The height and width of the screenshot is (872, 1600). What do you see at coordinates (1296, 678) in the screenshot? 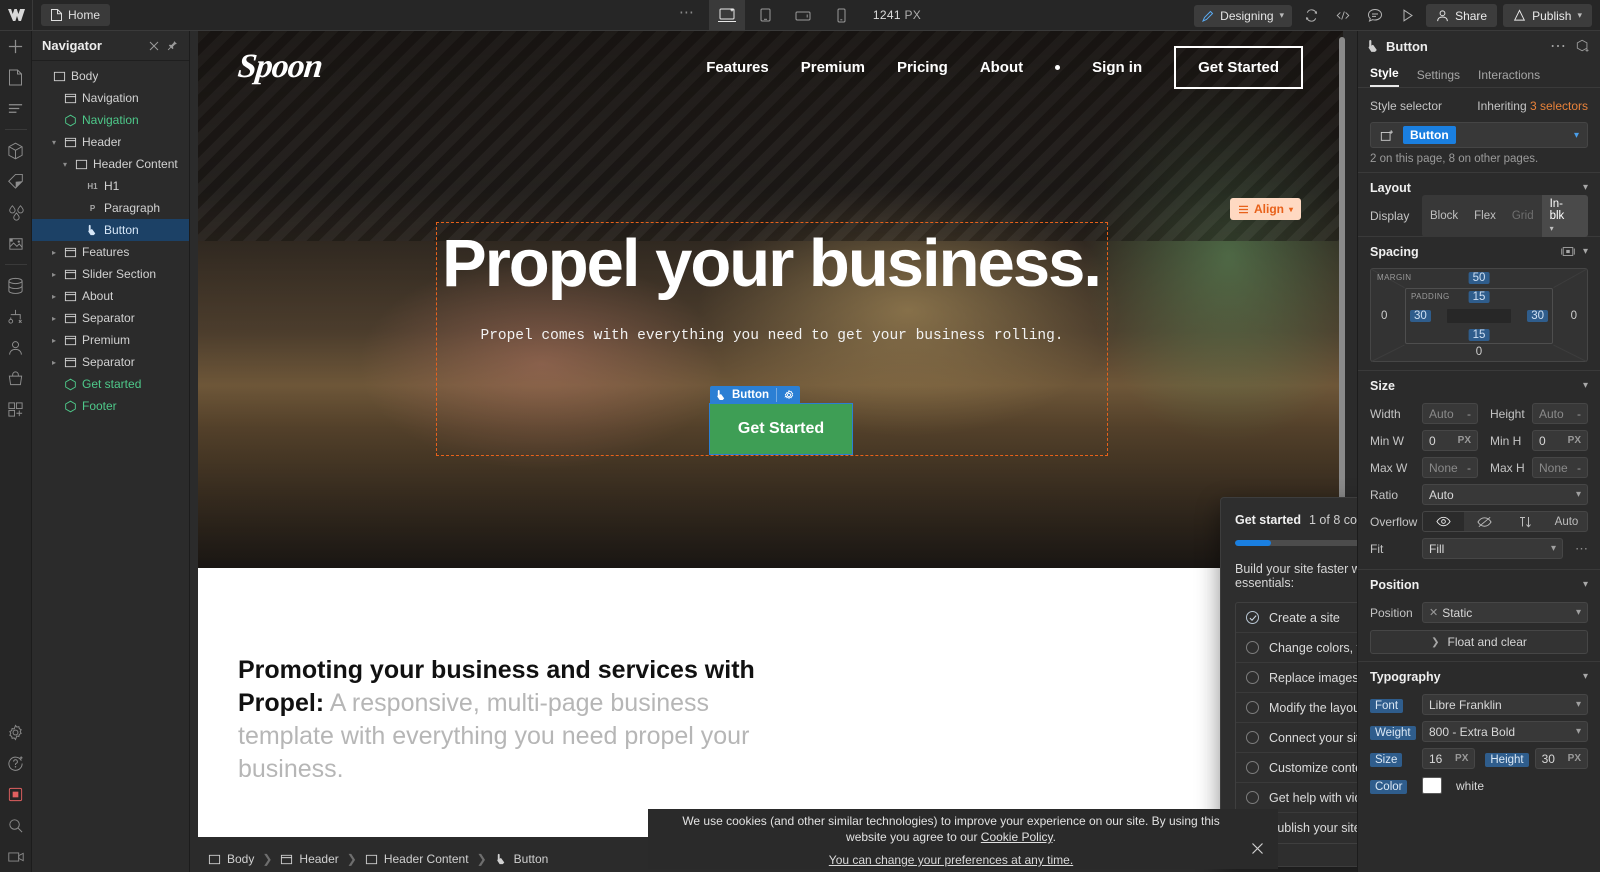
I see `get-started-item: Replace images›` at bounding box center [1296, 678].